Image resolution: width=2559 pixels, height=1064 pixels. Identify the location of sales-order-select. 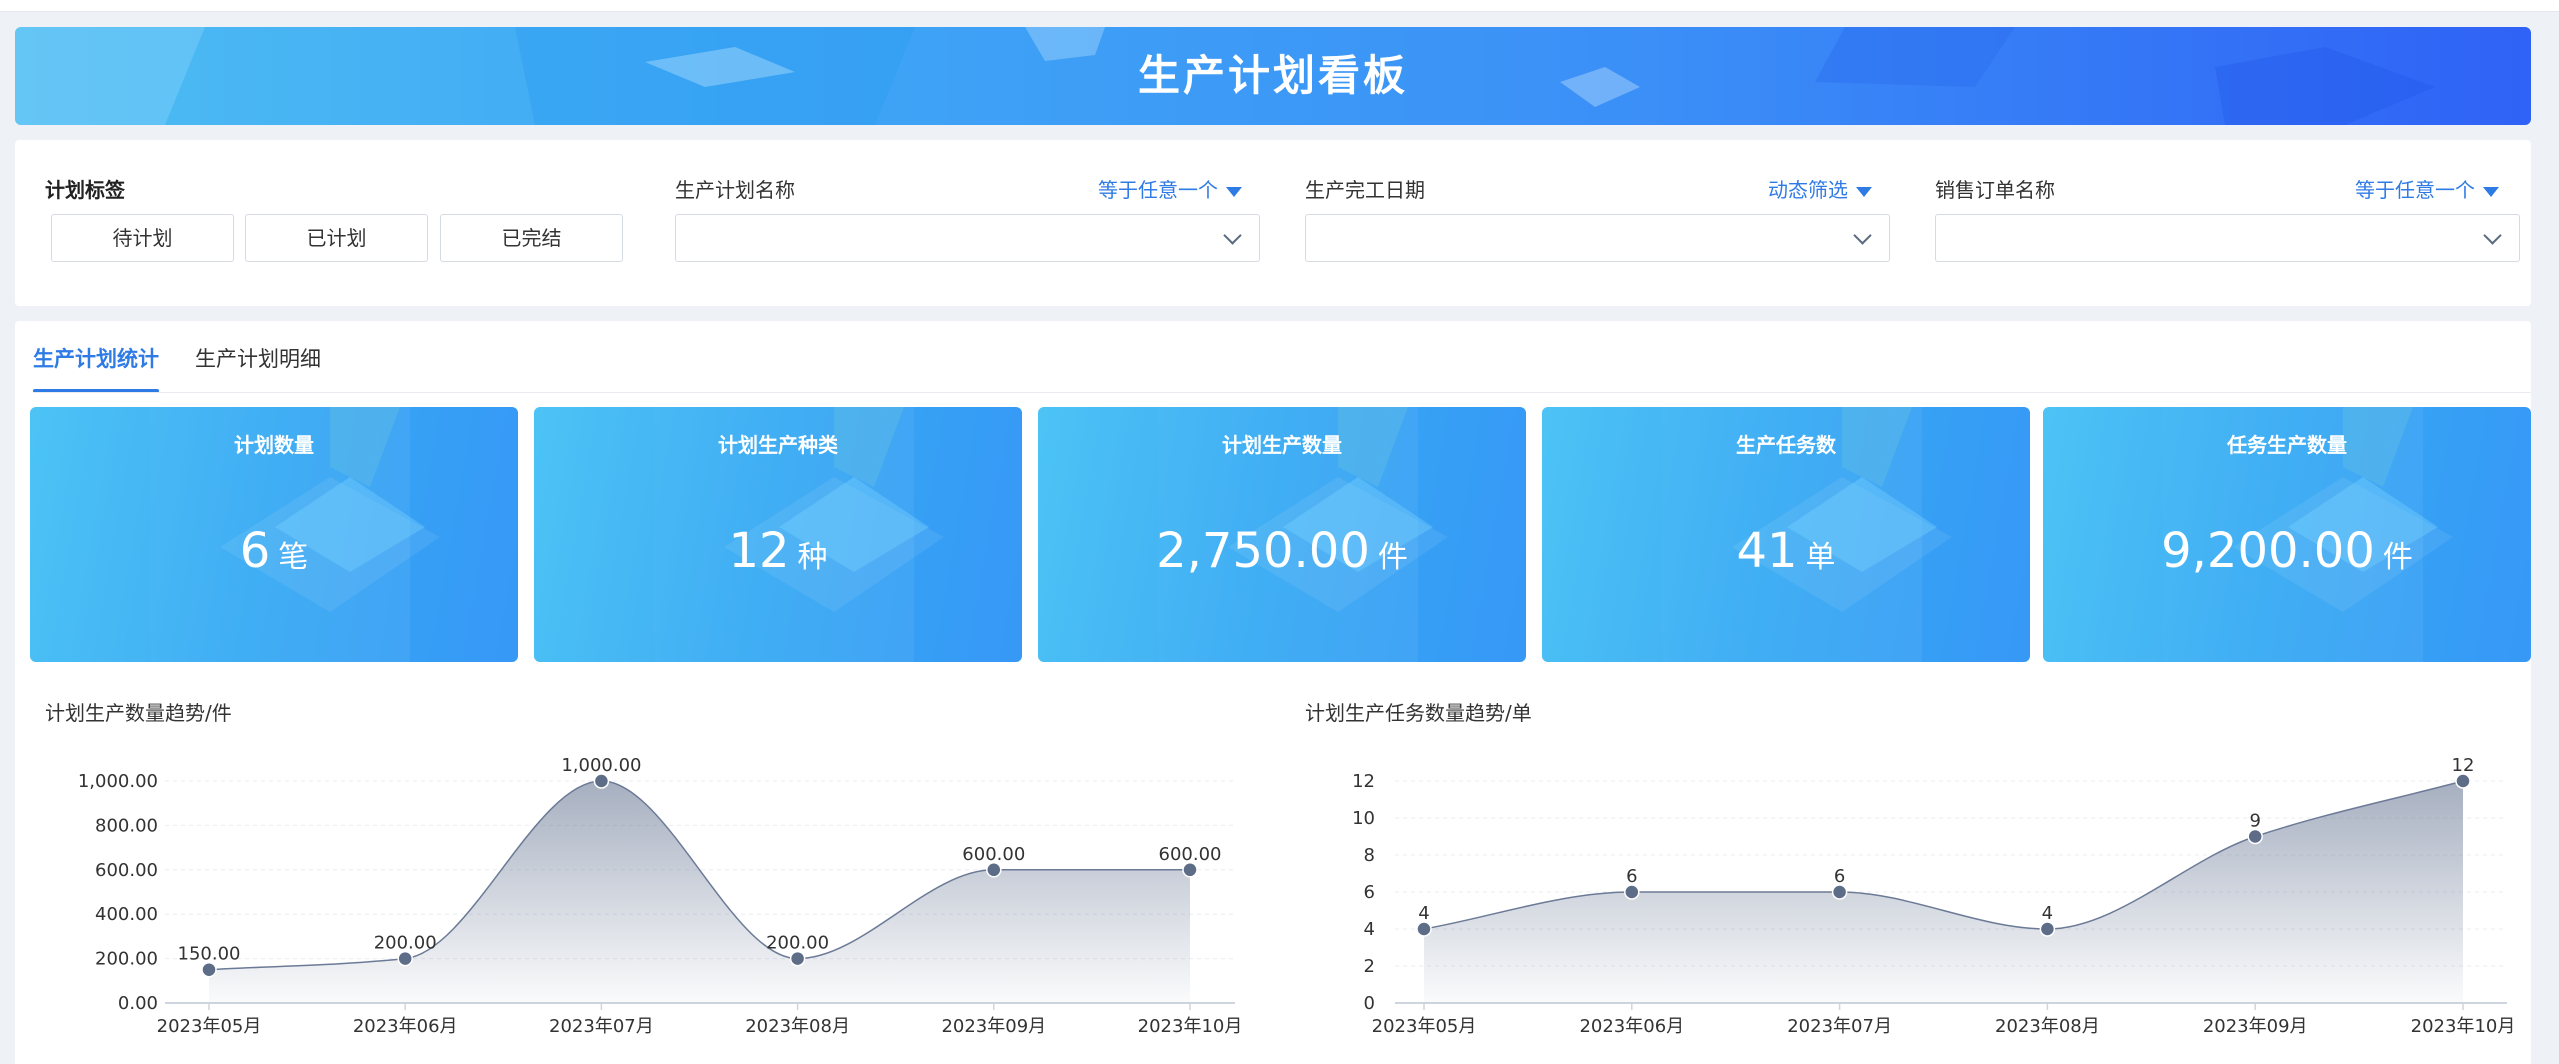
(2227, 238).